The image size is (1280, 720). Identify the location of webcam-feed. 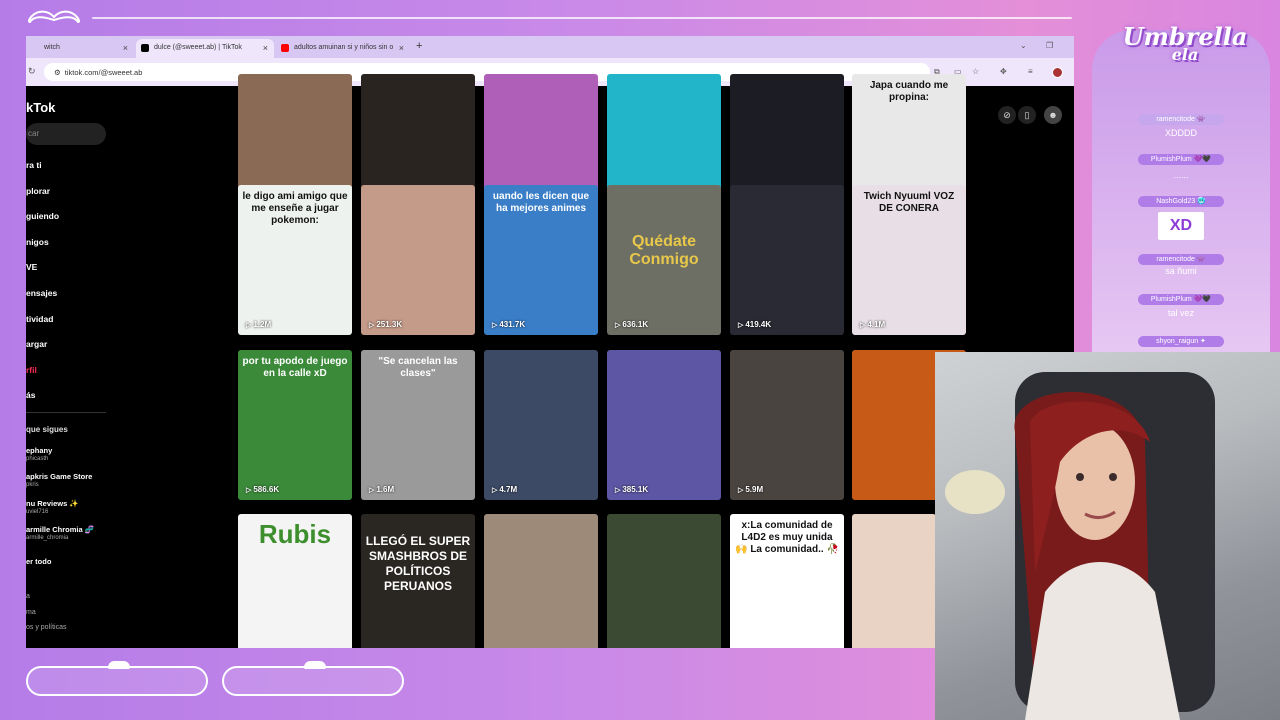
(1107, 536).